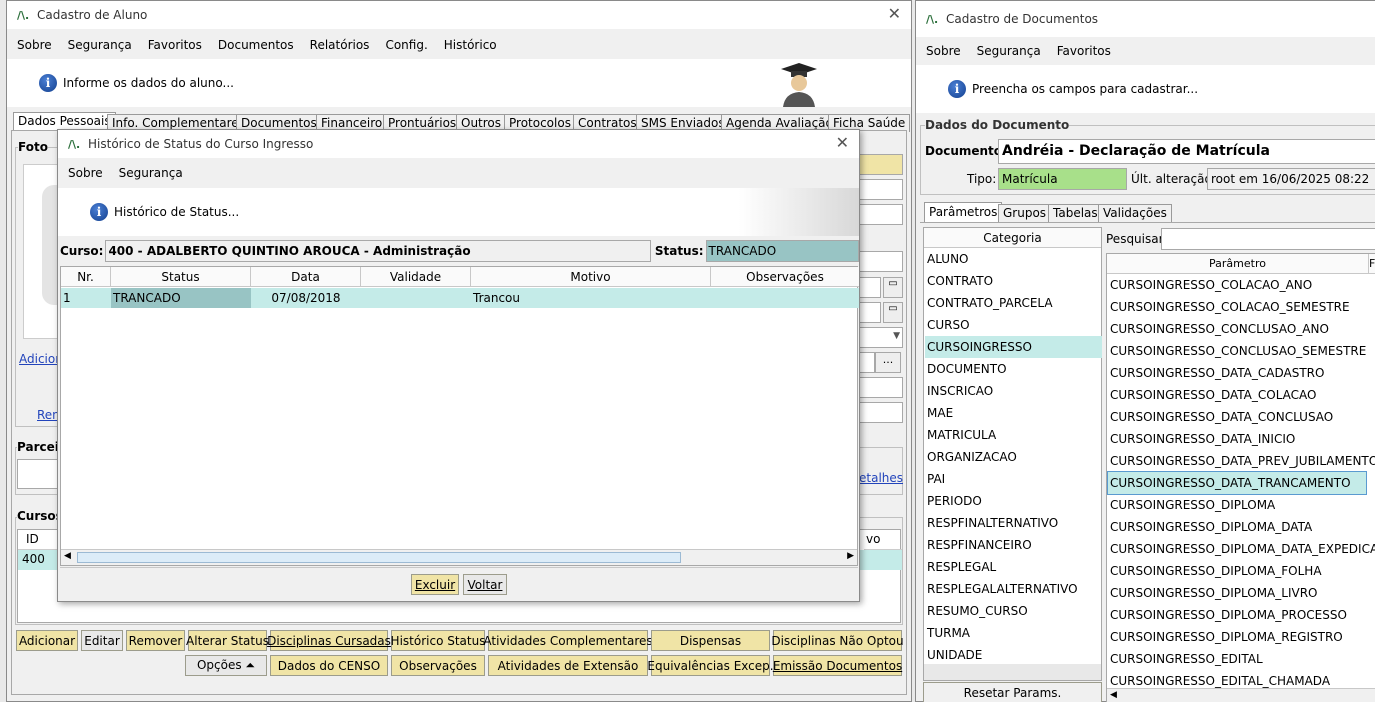 Image resolution: width=1375 pixels, height=702 pixels. Describe the element at coordinates (460, 298) in the screenshot. I see `table-row: 1 TRANCADO 07/08/2018 Trancou` at that location.